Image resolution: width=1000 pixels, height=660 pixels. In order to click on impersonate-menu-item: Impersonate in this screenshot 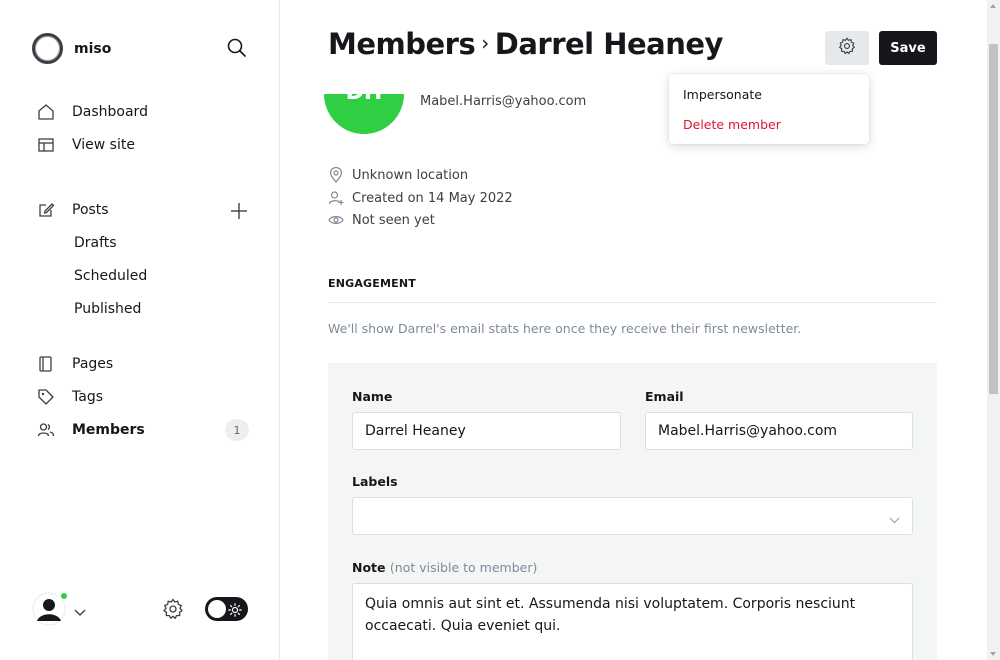, I will do `click(722, 94)`.